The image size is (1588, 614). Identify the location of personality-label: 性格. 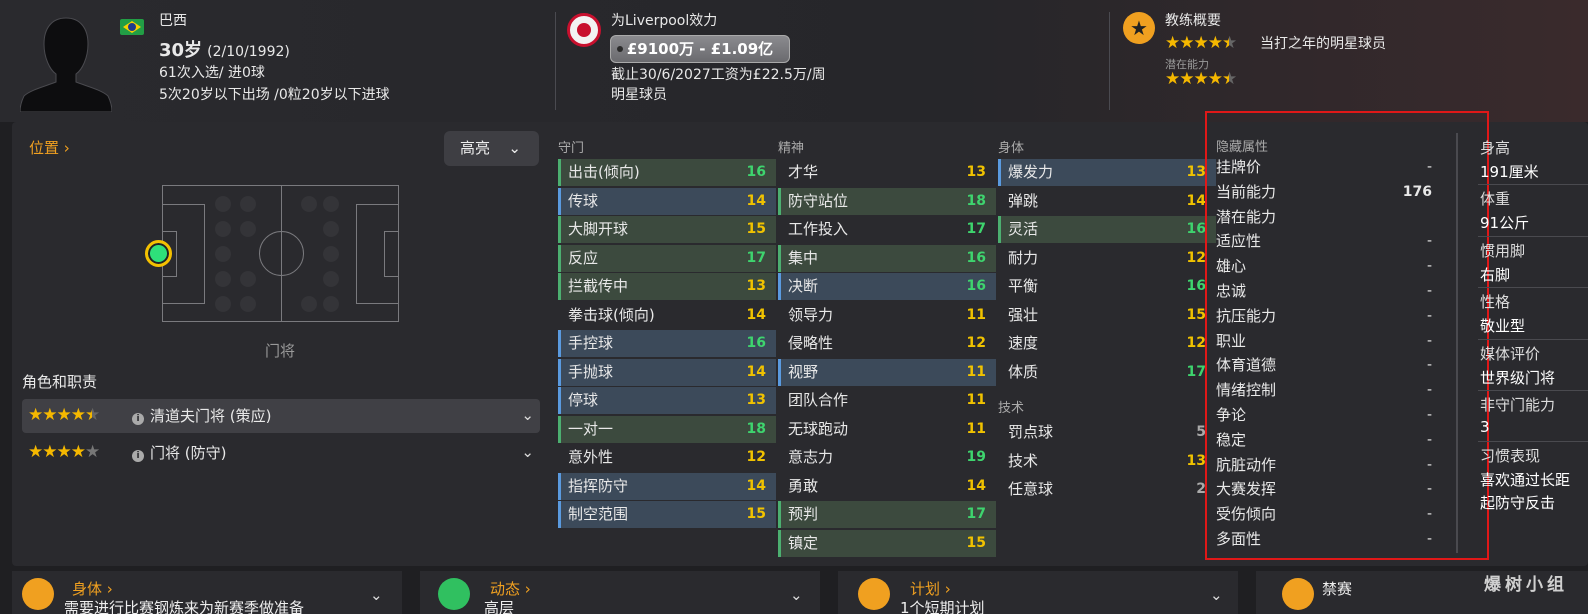
(1495, 302).